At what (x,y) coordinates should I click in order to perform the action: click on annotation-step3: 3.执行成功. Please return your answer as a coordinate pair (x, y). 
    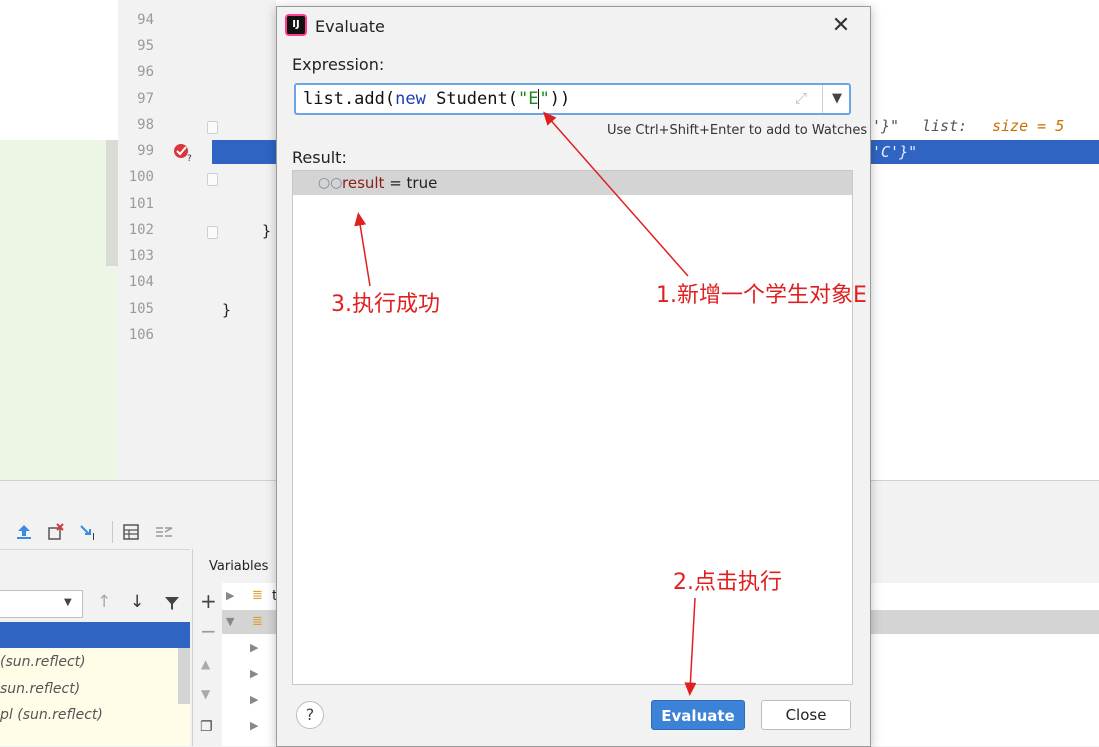
    Looking at the image, I should click on (385, 304).